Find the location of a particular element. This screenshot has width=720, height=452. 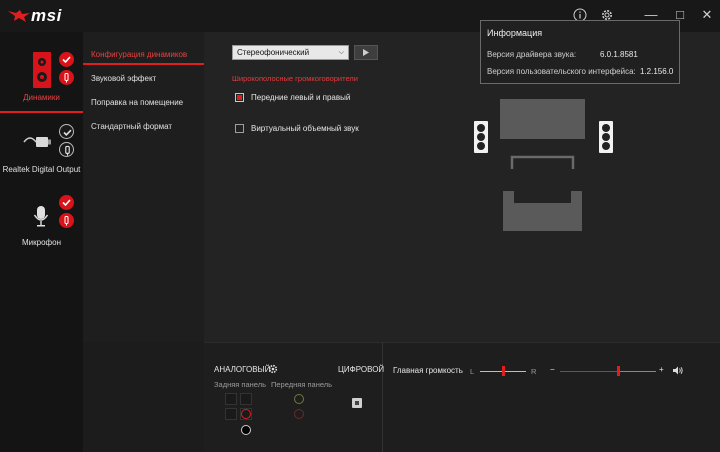

speaker-config-value: Стереофонический is located at coordinates (273, 52).